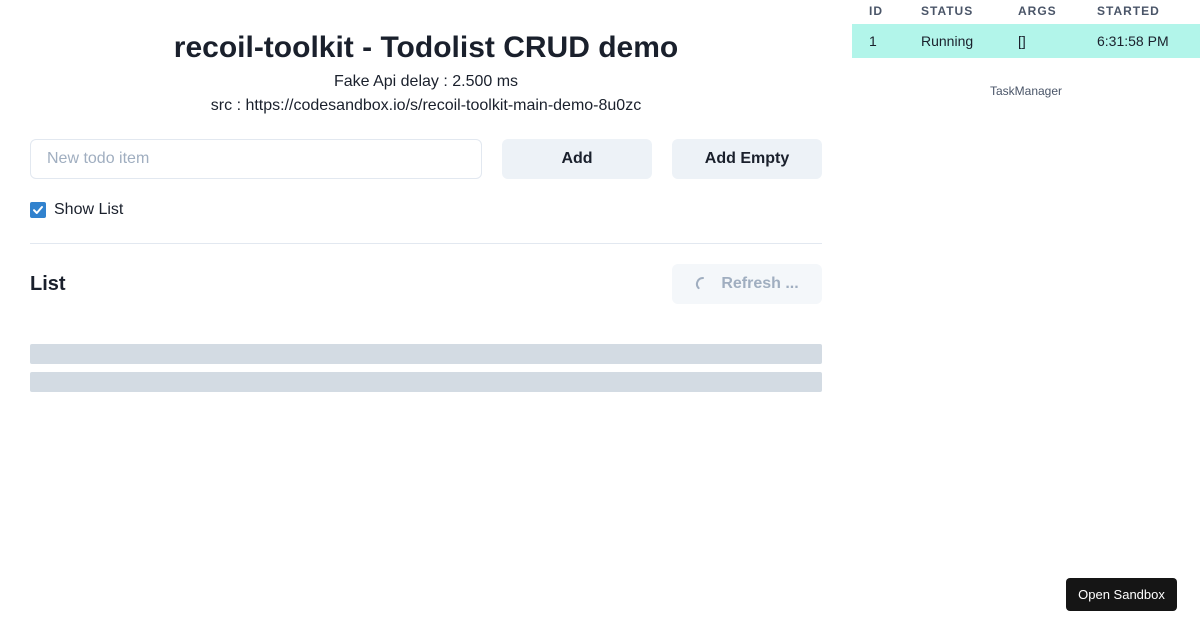 Image resolution: width=1200 pixels, height=630 pixels. Describe the element at coordinates (577, 159) in the screenshot. I see `add-button: Add` at that location.